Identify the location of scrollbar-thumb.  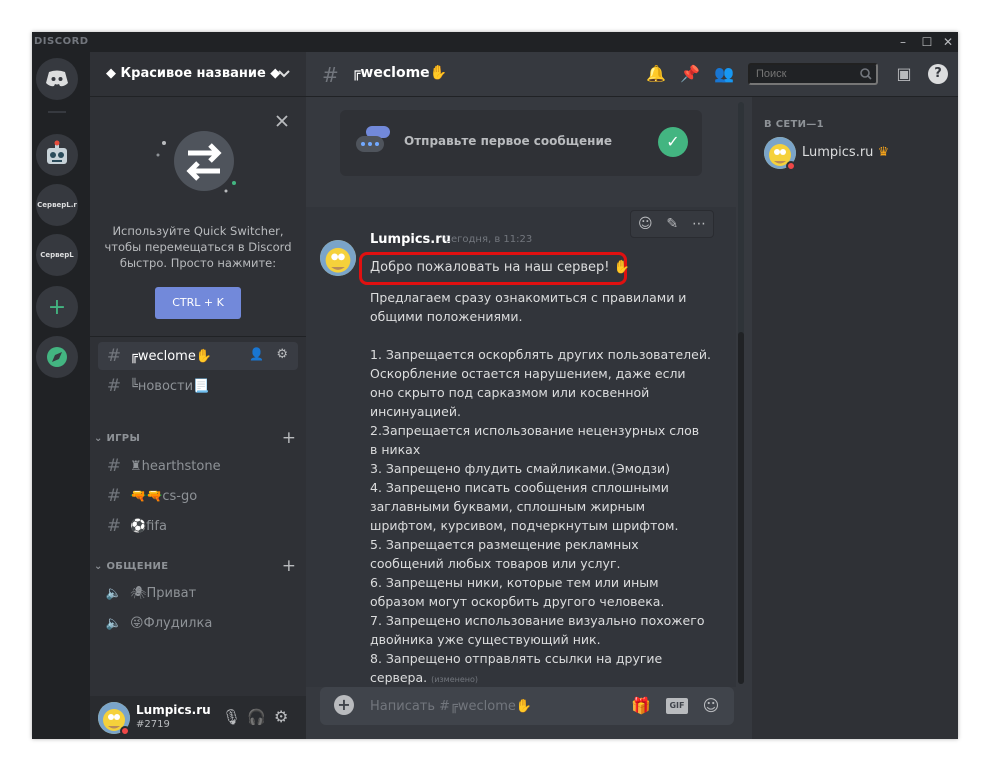
(741, 508).